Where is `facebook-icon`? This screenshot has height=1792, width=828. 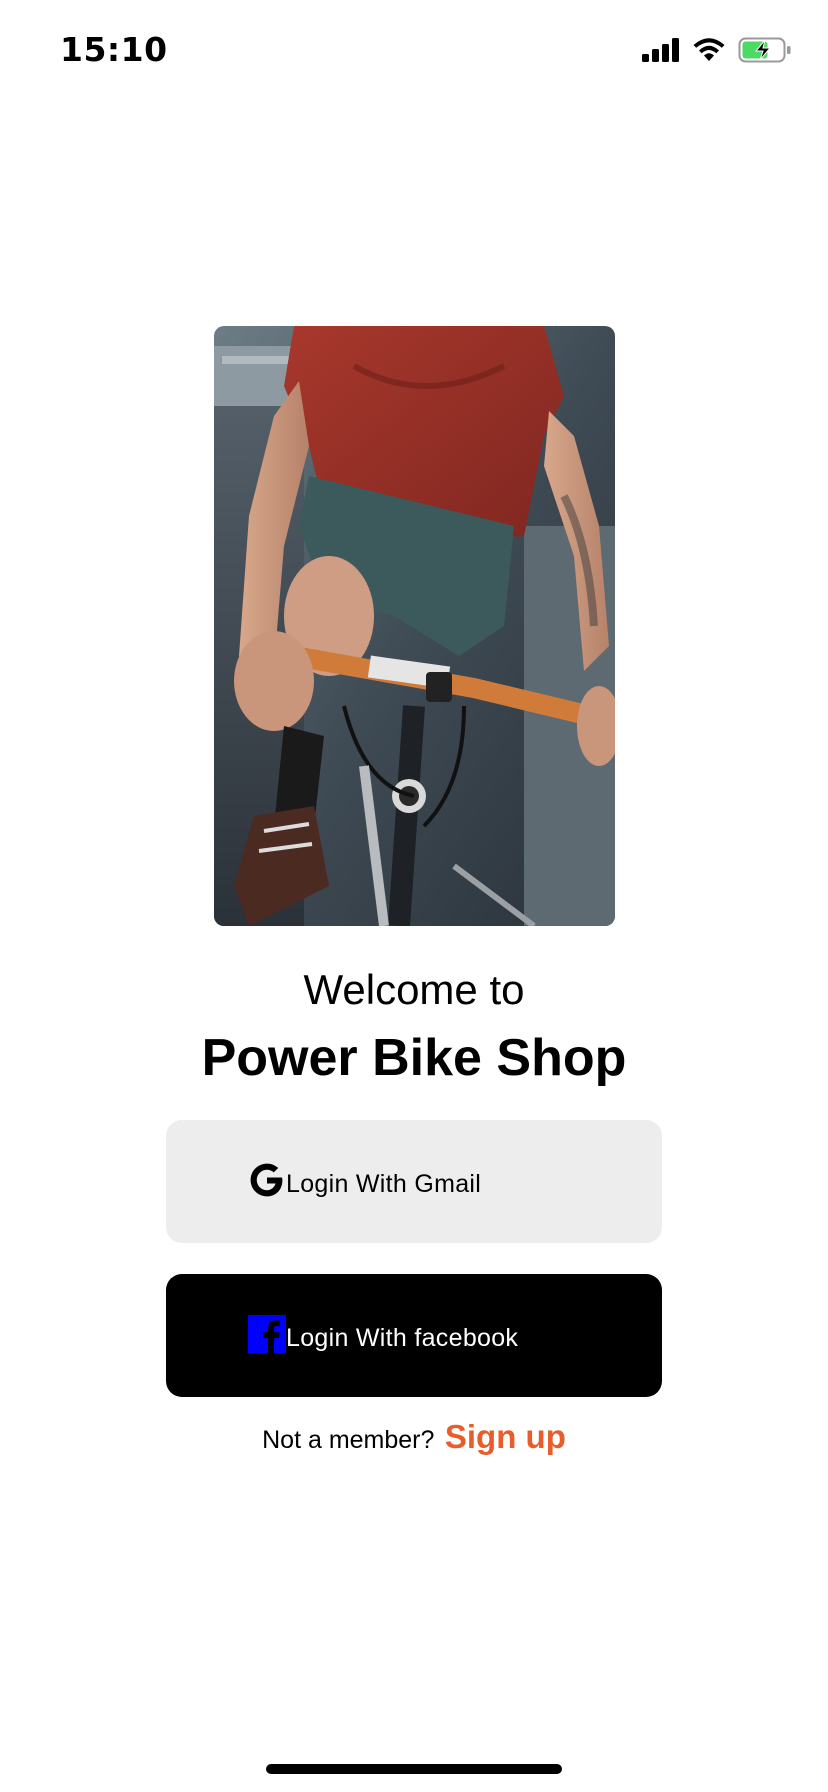
facebook-icon is located at coordinates (267, 1333).